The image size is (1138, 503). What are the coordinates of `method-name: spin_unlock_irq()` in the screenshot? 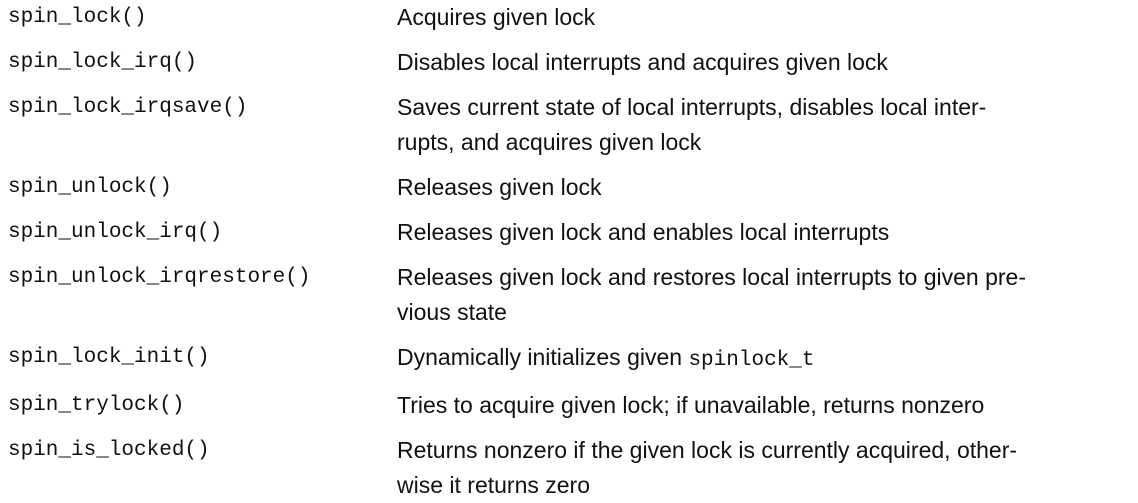 It's located at (115, 232).